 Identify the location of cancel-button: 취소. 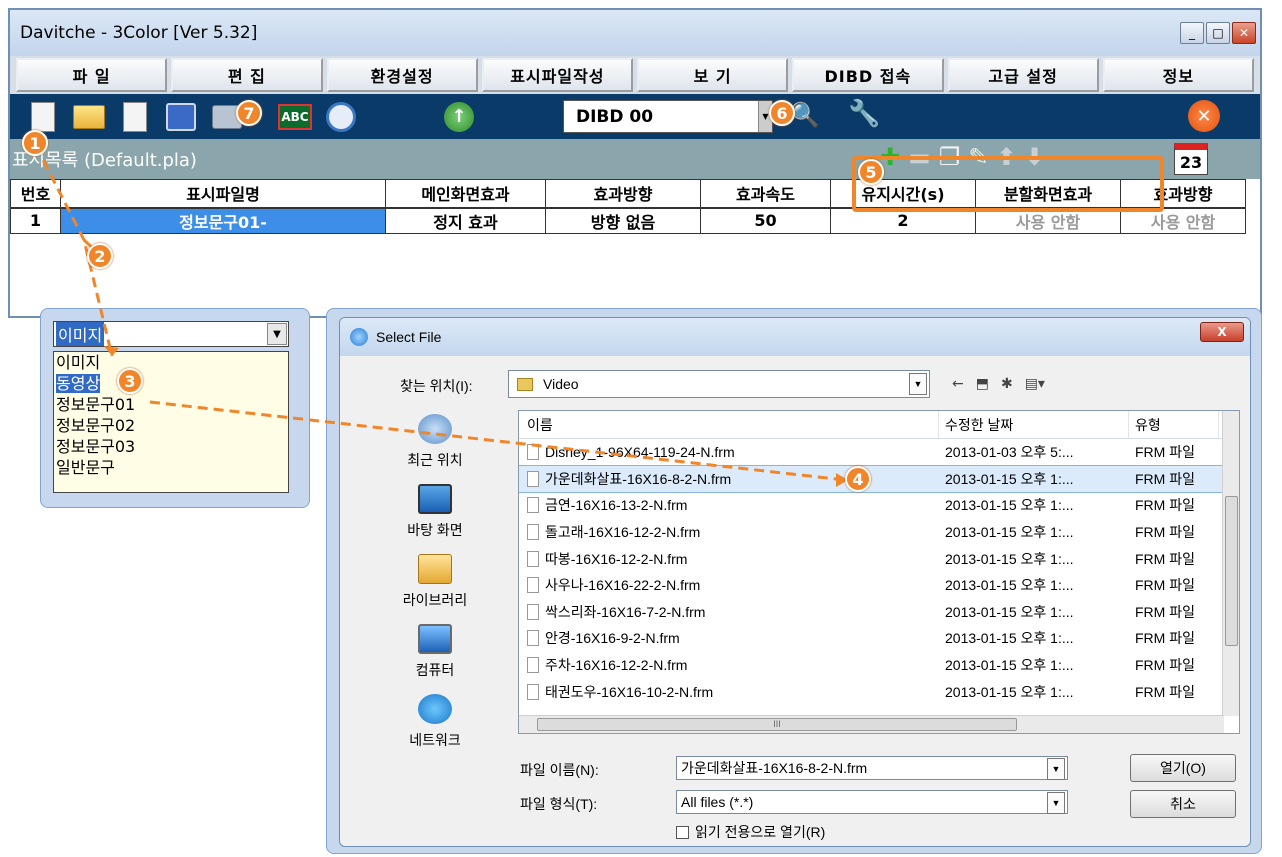
(1183, 804).